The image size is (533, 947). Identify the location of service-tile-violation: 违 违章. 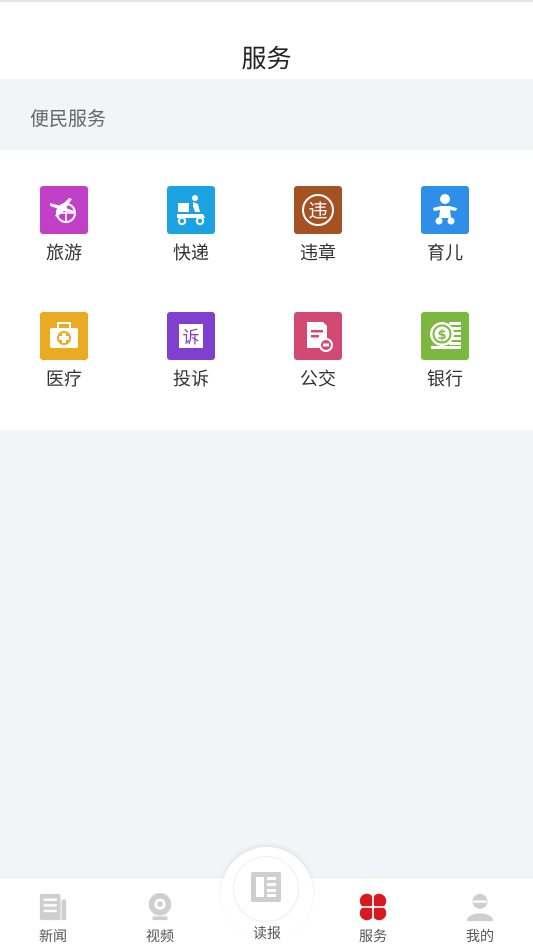
(318, 241).